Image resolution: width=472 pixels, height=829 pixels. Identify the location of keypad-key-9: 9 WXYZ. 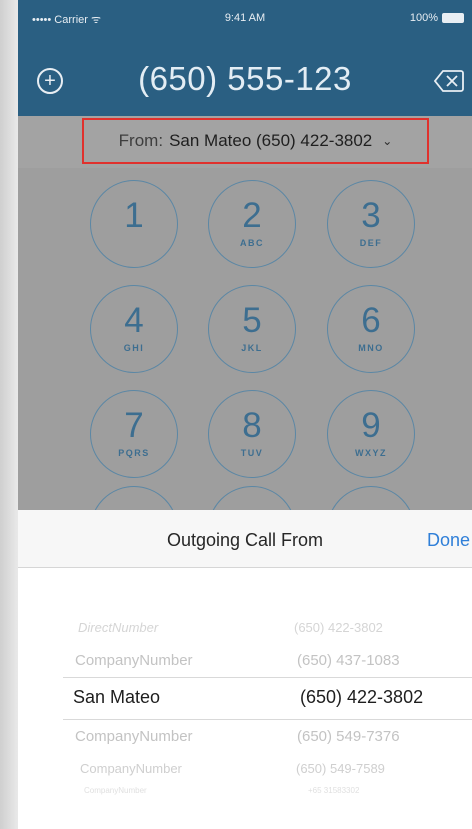
(371, 434).